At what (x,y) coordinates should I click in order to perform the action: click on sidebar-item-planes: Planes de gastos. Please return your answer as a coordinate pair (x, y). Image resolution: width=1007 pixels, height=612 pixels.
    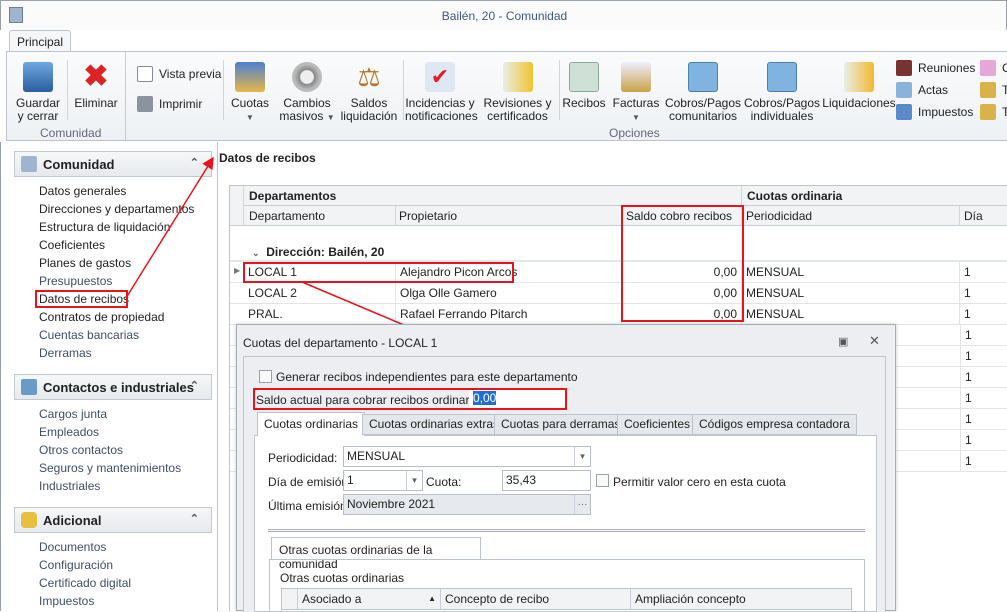
    Looking at the image, I should click on (85, 263).